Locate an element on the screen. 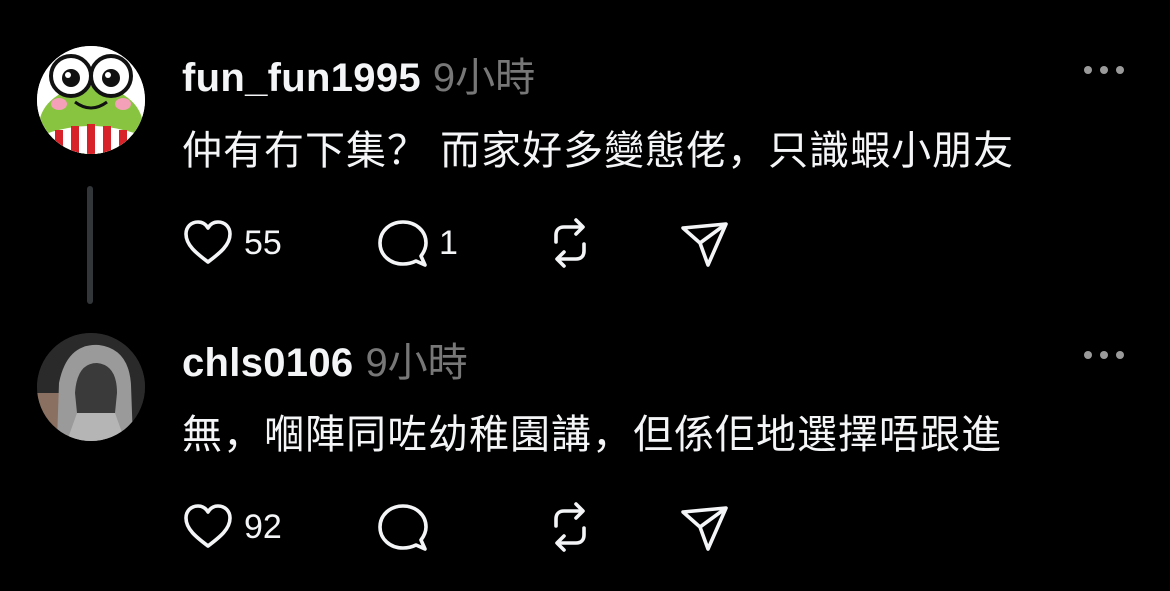  frog-cartoon-avatar-icon is located at coordinates (91, 100).